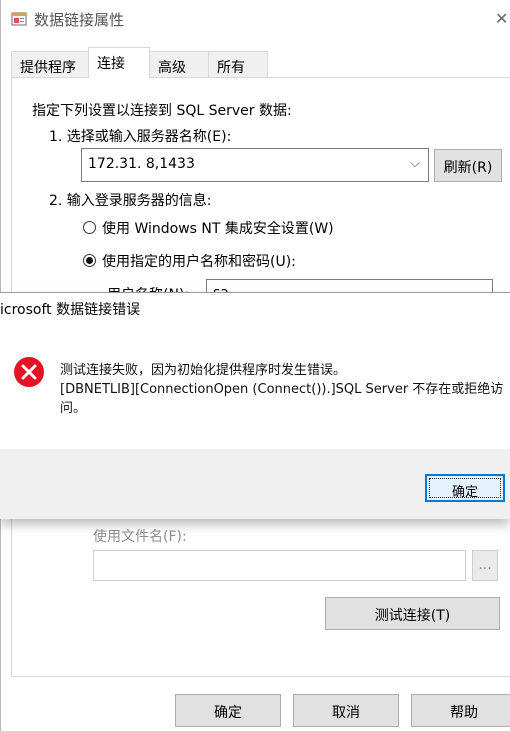 The width and height of the screenshot is (510, 731). What do you see at coordinates (141, 164) in the screenshot?
I see `server-value: 172.31. 8,1433` at bounding box center [141, 164].